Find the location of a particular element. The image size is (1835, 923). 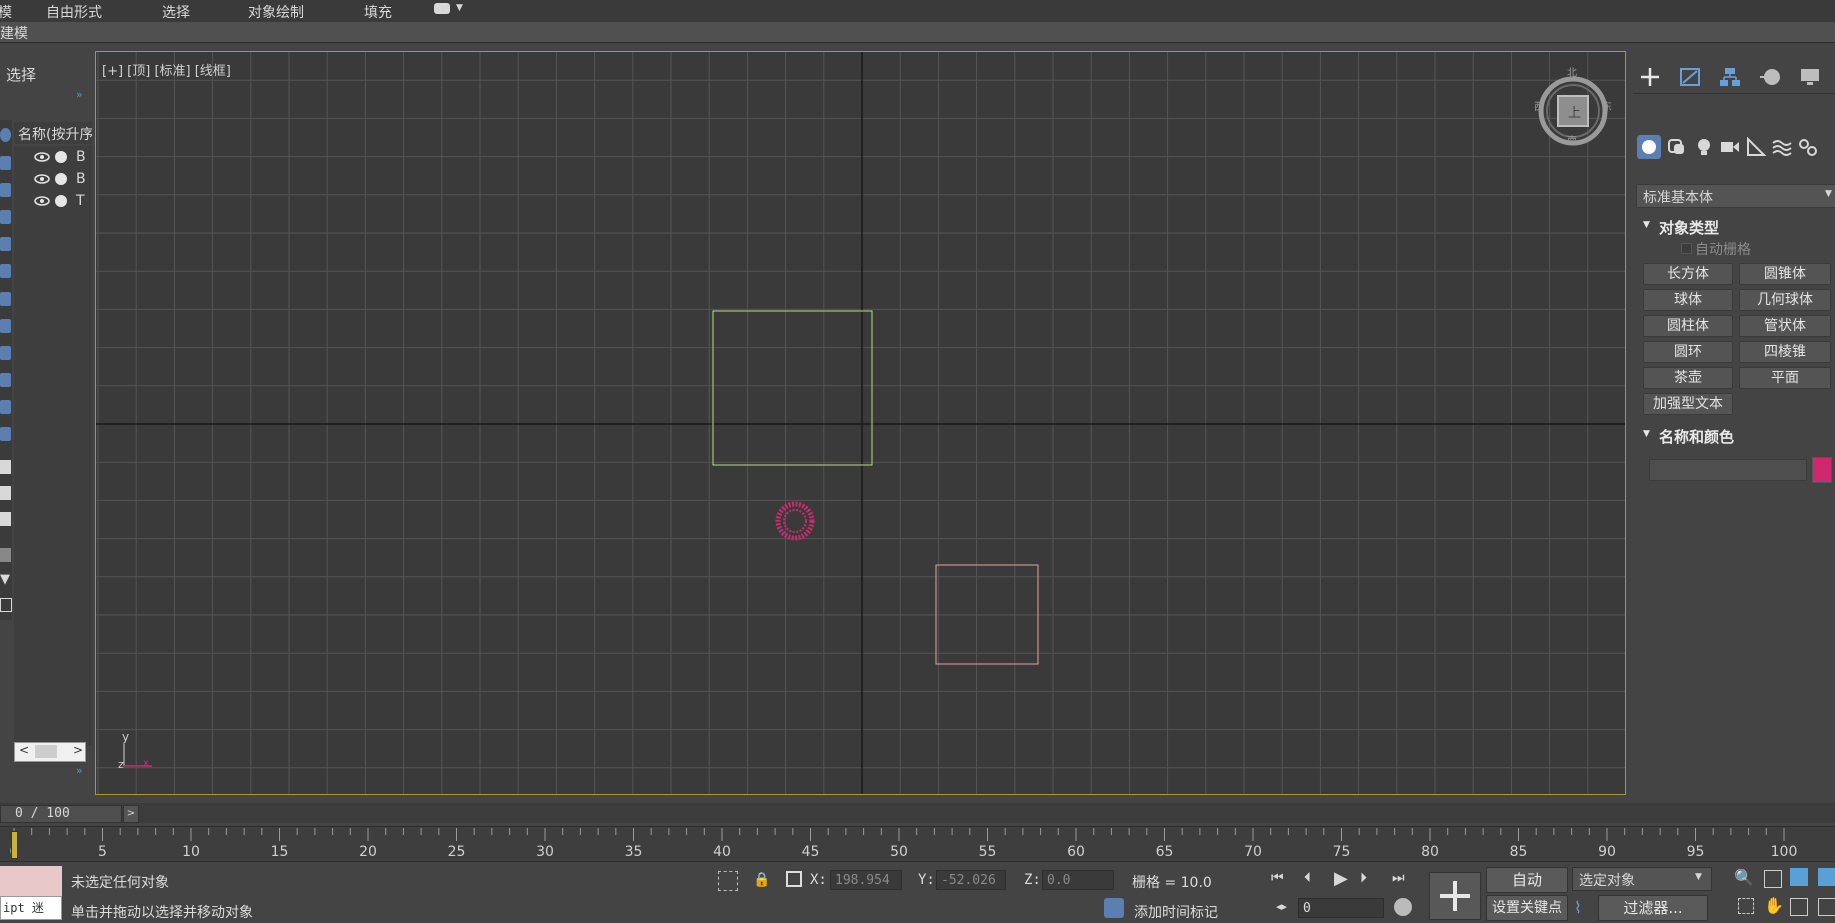

z-coordinate-field: 0.0 is located at coordinates (1078, 880).